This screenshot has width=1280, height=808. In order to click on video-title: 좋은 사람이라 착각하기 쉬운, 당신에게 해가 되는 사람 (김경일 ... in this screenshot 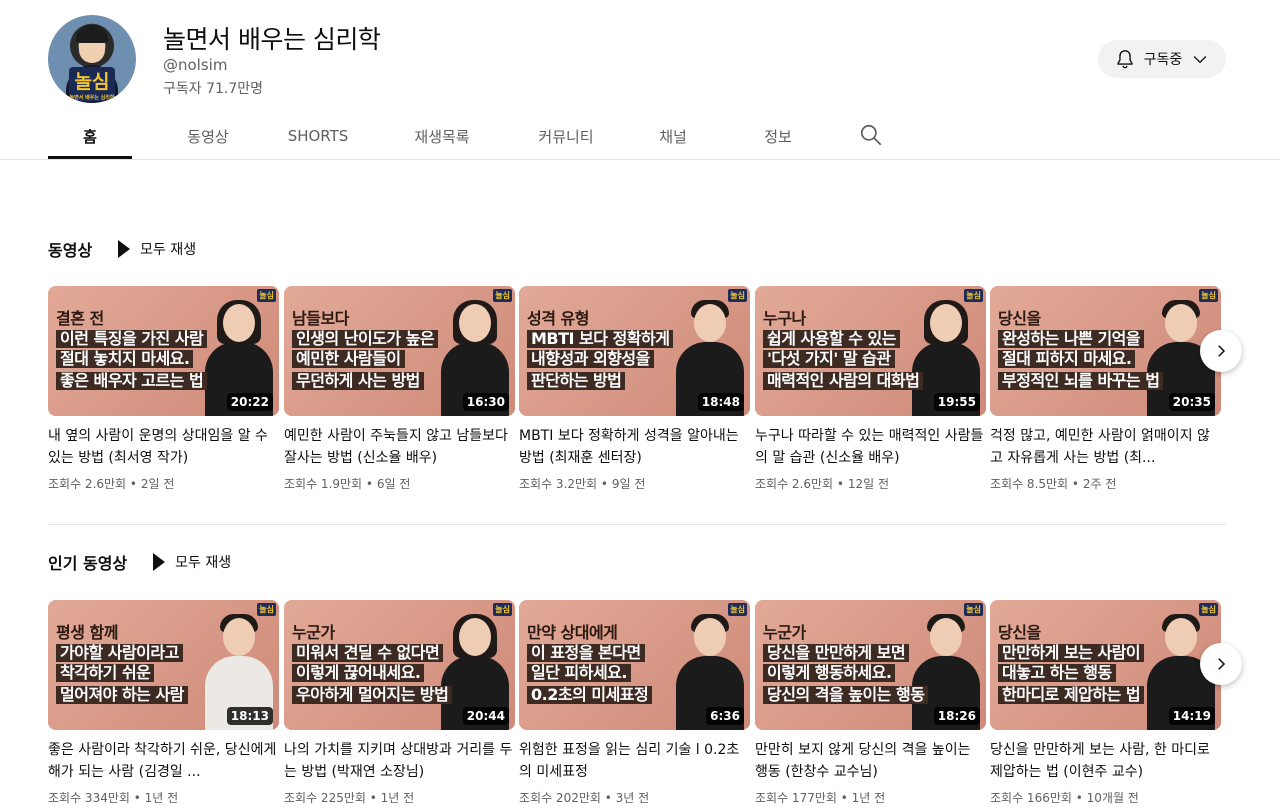, I will do `click(163, 761)`.